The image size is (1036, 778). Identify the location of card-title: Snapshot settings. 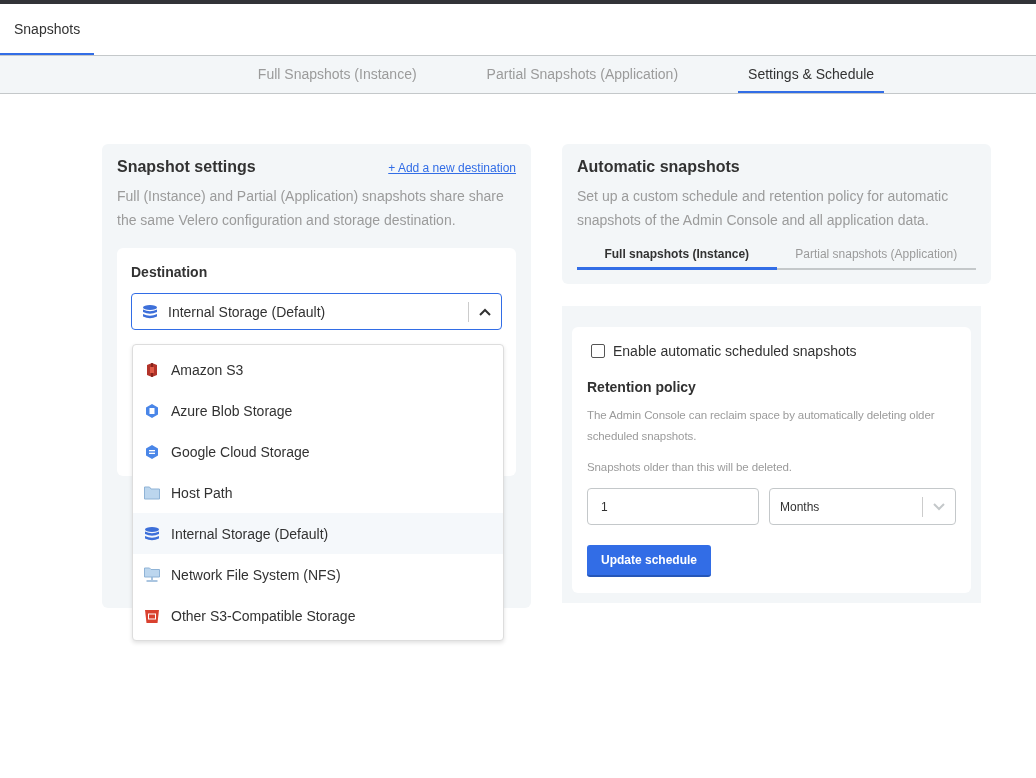
(186, 167).